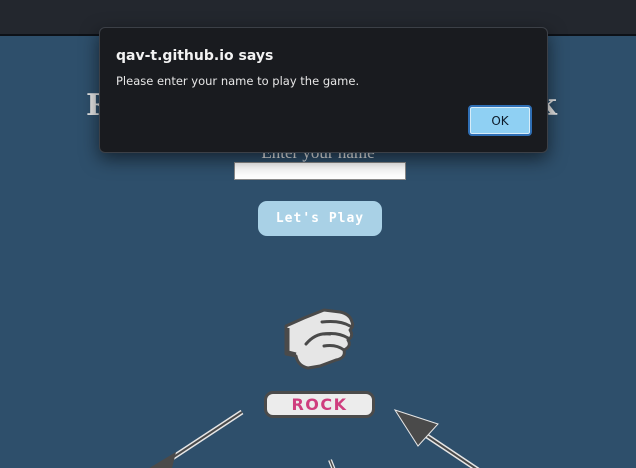 This screenshot has height=468, width=636. I want to click on arrow-icon-right, so click(436, 438).